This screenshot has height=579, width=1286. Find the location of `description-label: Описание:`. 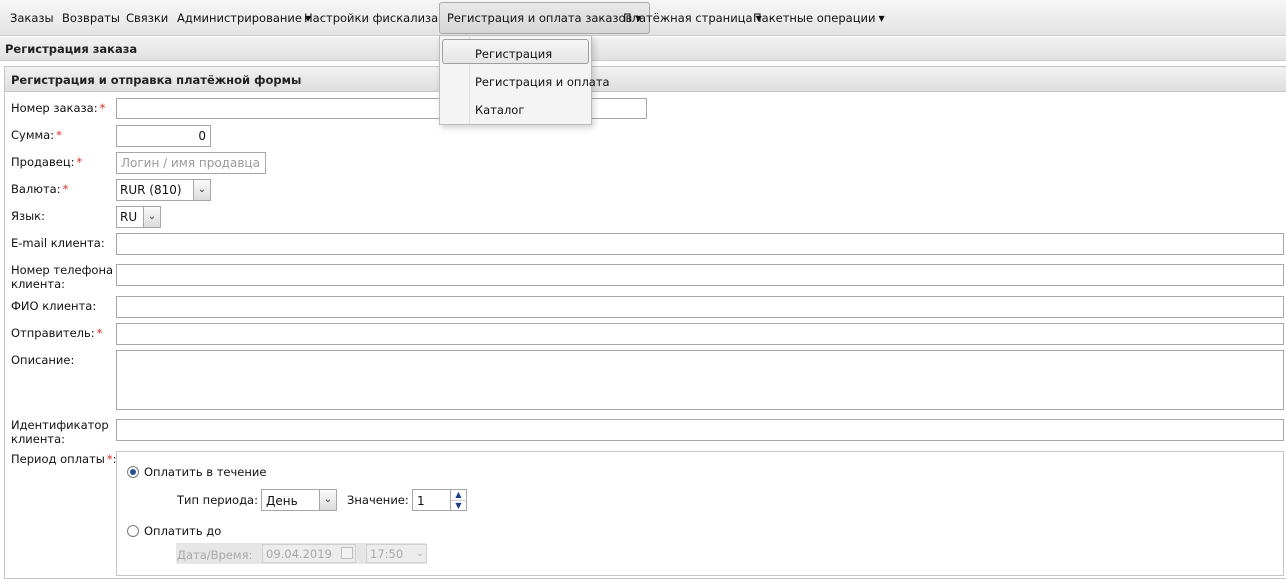

description-label: Описание: is located at coordinates (43, 360).